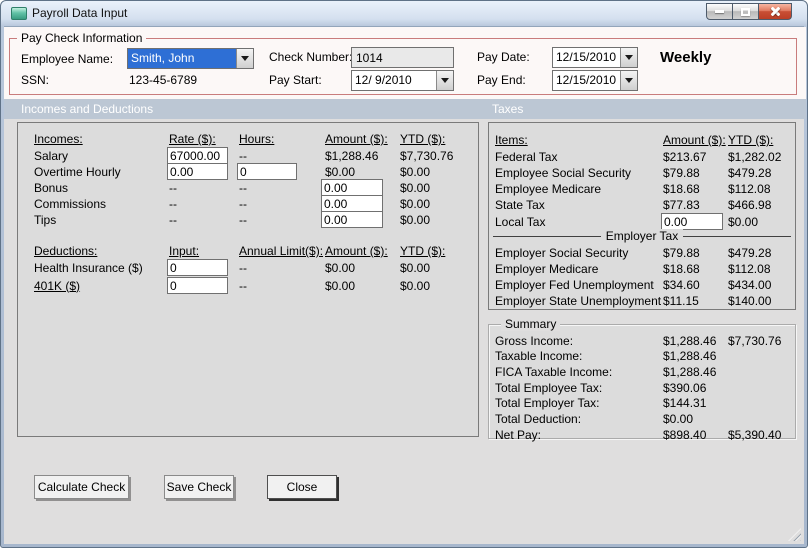 Image resolution: width=808 pixels, height=548 pixels. What do you see at coordinates (685, 403) in the screenshot?
I see `amount-value: $144.31` at bounding box center [685, 403].